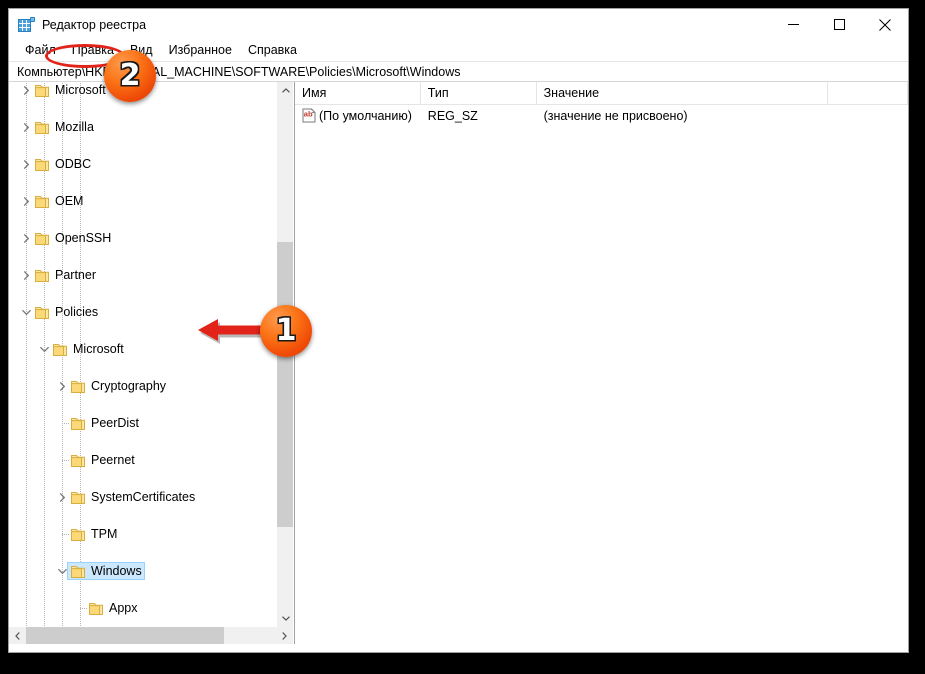  I want to click on value-name-text: (По умолчанию), so click(365, 115).